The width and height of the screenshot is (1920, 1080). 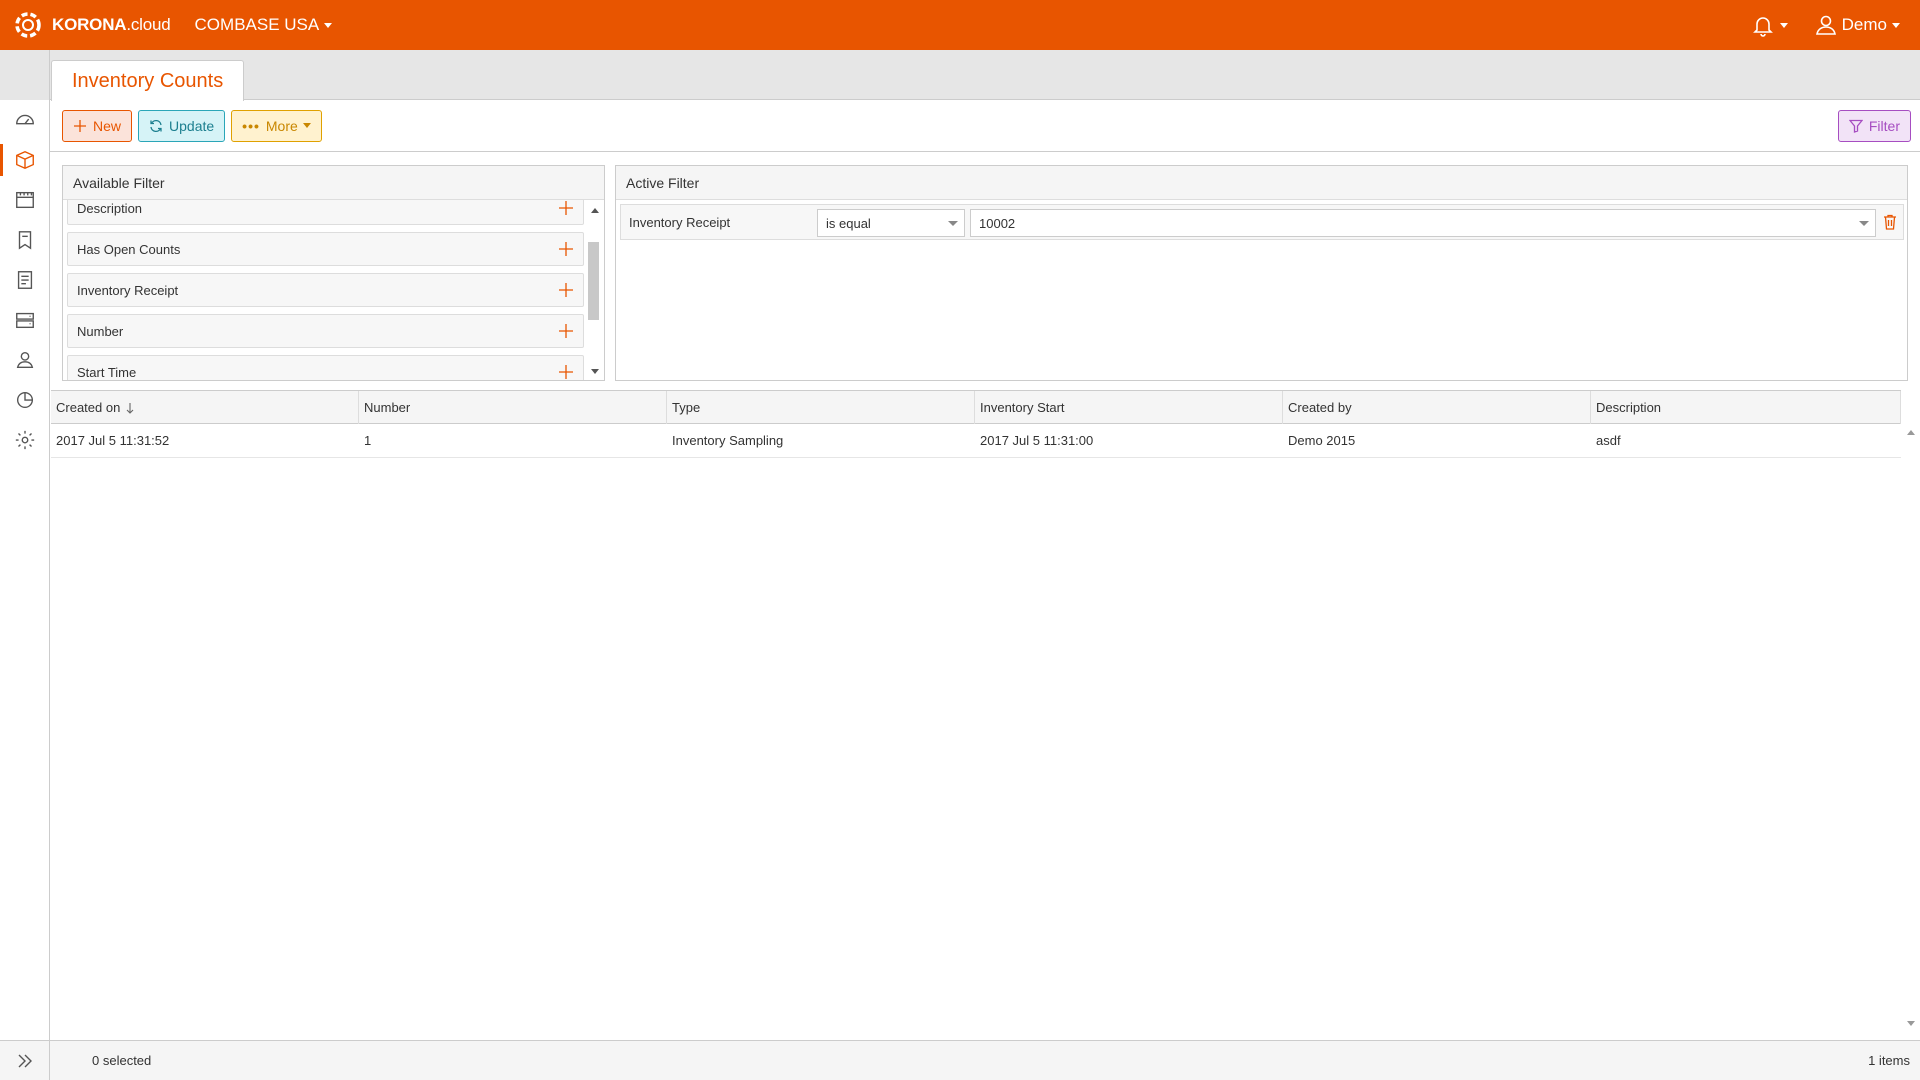 I want to click on sidebar-item-receipts, so click(x=25, y=240).